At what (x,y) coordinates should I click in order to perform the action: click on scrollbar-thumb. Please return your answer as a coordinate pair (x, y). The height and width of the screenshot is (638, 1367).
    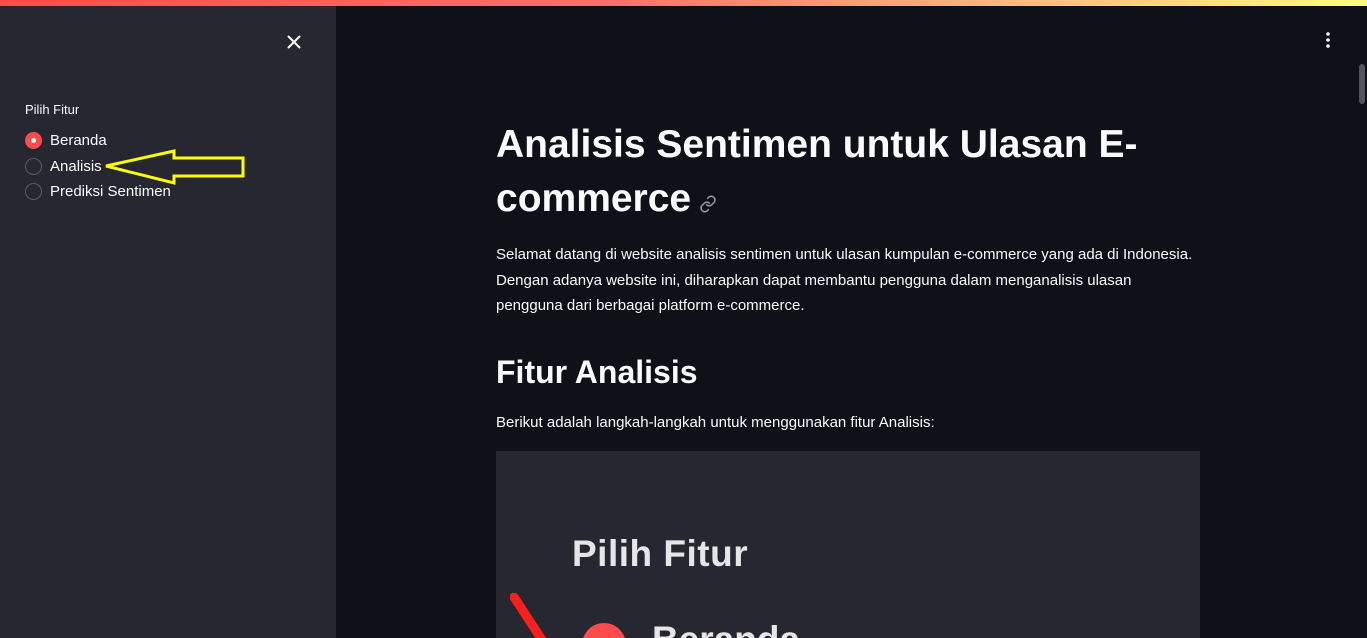
    Looking at the image, I should click on (1362, 84).